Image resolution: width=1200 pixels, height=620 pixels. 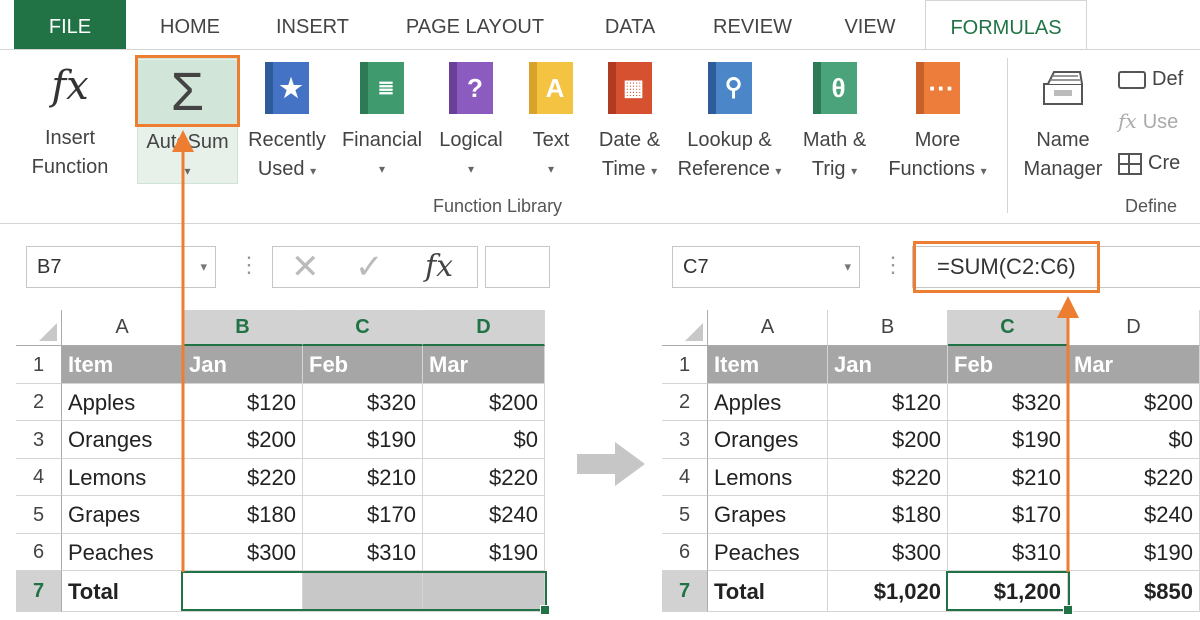 What do you see at coordinates (183, 141) in the screenshot?
I see `autosum-arrowhead` at bounding box center [183, 141].